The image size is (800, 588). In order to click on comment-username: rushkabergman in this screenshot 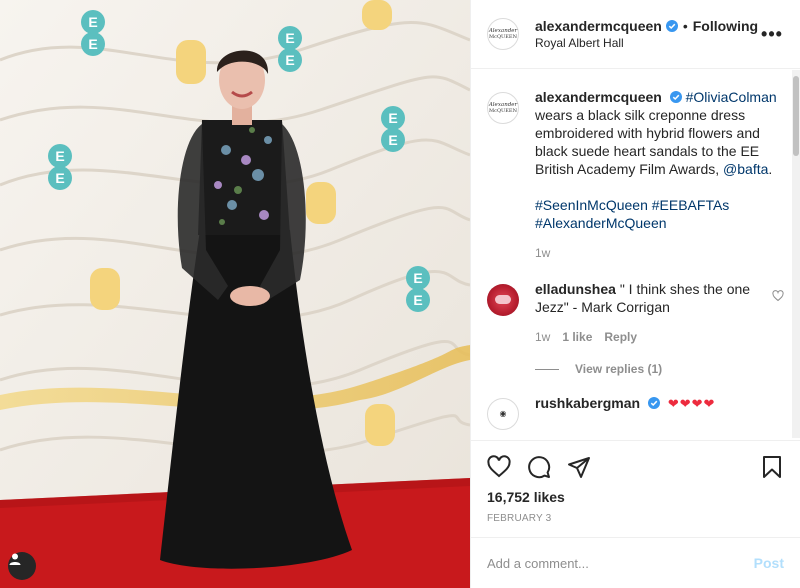, I will do `click(587, 403)`.